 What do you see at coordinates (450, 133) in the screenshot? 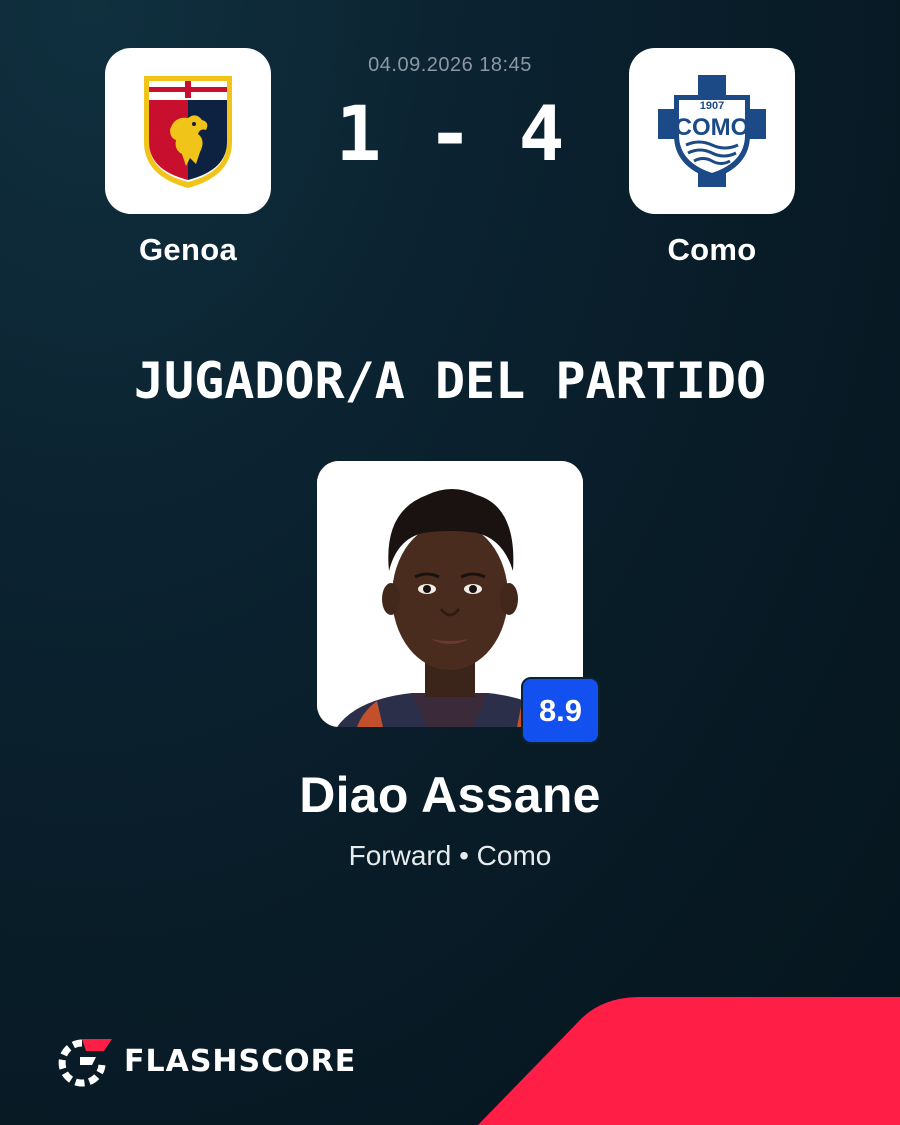
I see `match-score: 1 - 4` at bounding box center [450, 133].